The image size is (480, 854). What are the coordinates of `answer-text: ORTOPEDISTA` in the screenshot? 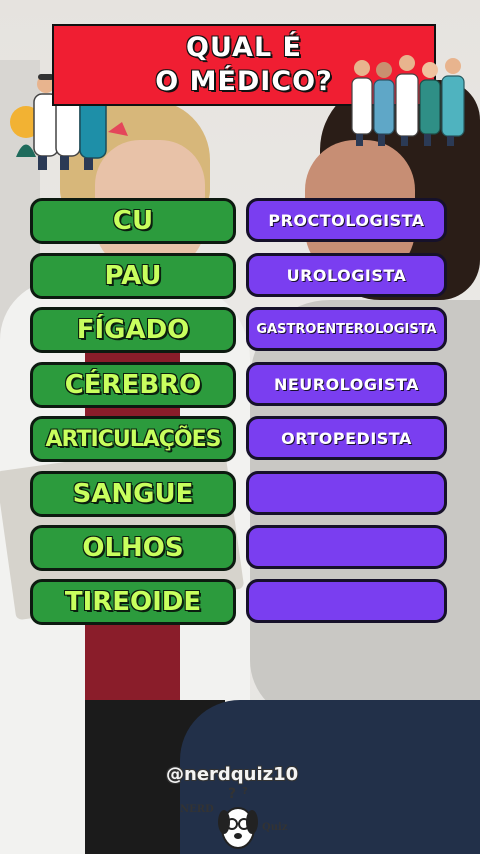 It's located at (346, 438).